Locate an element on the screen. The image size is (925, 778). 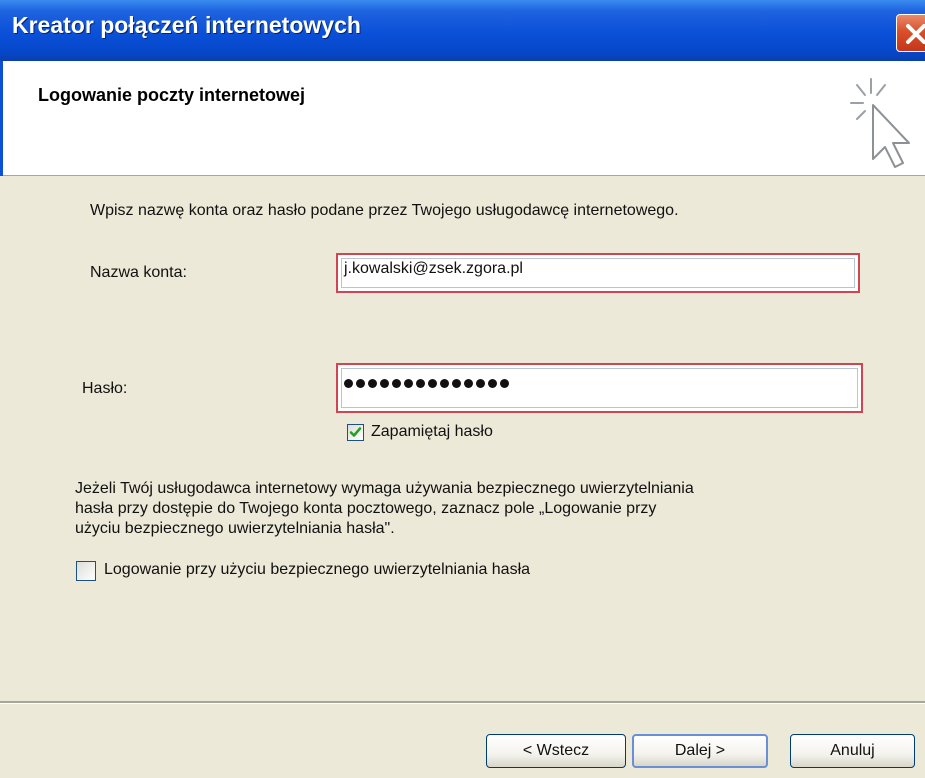
account-name-value: j.kowalski@zsek.zgora.pl is located at coordinates (433, 268).